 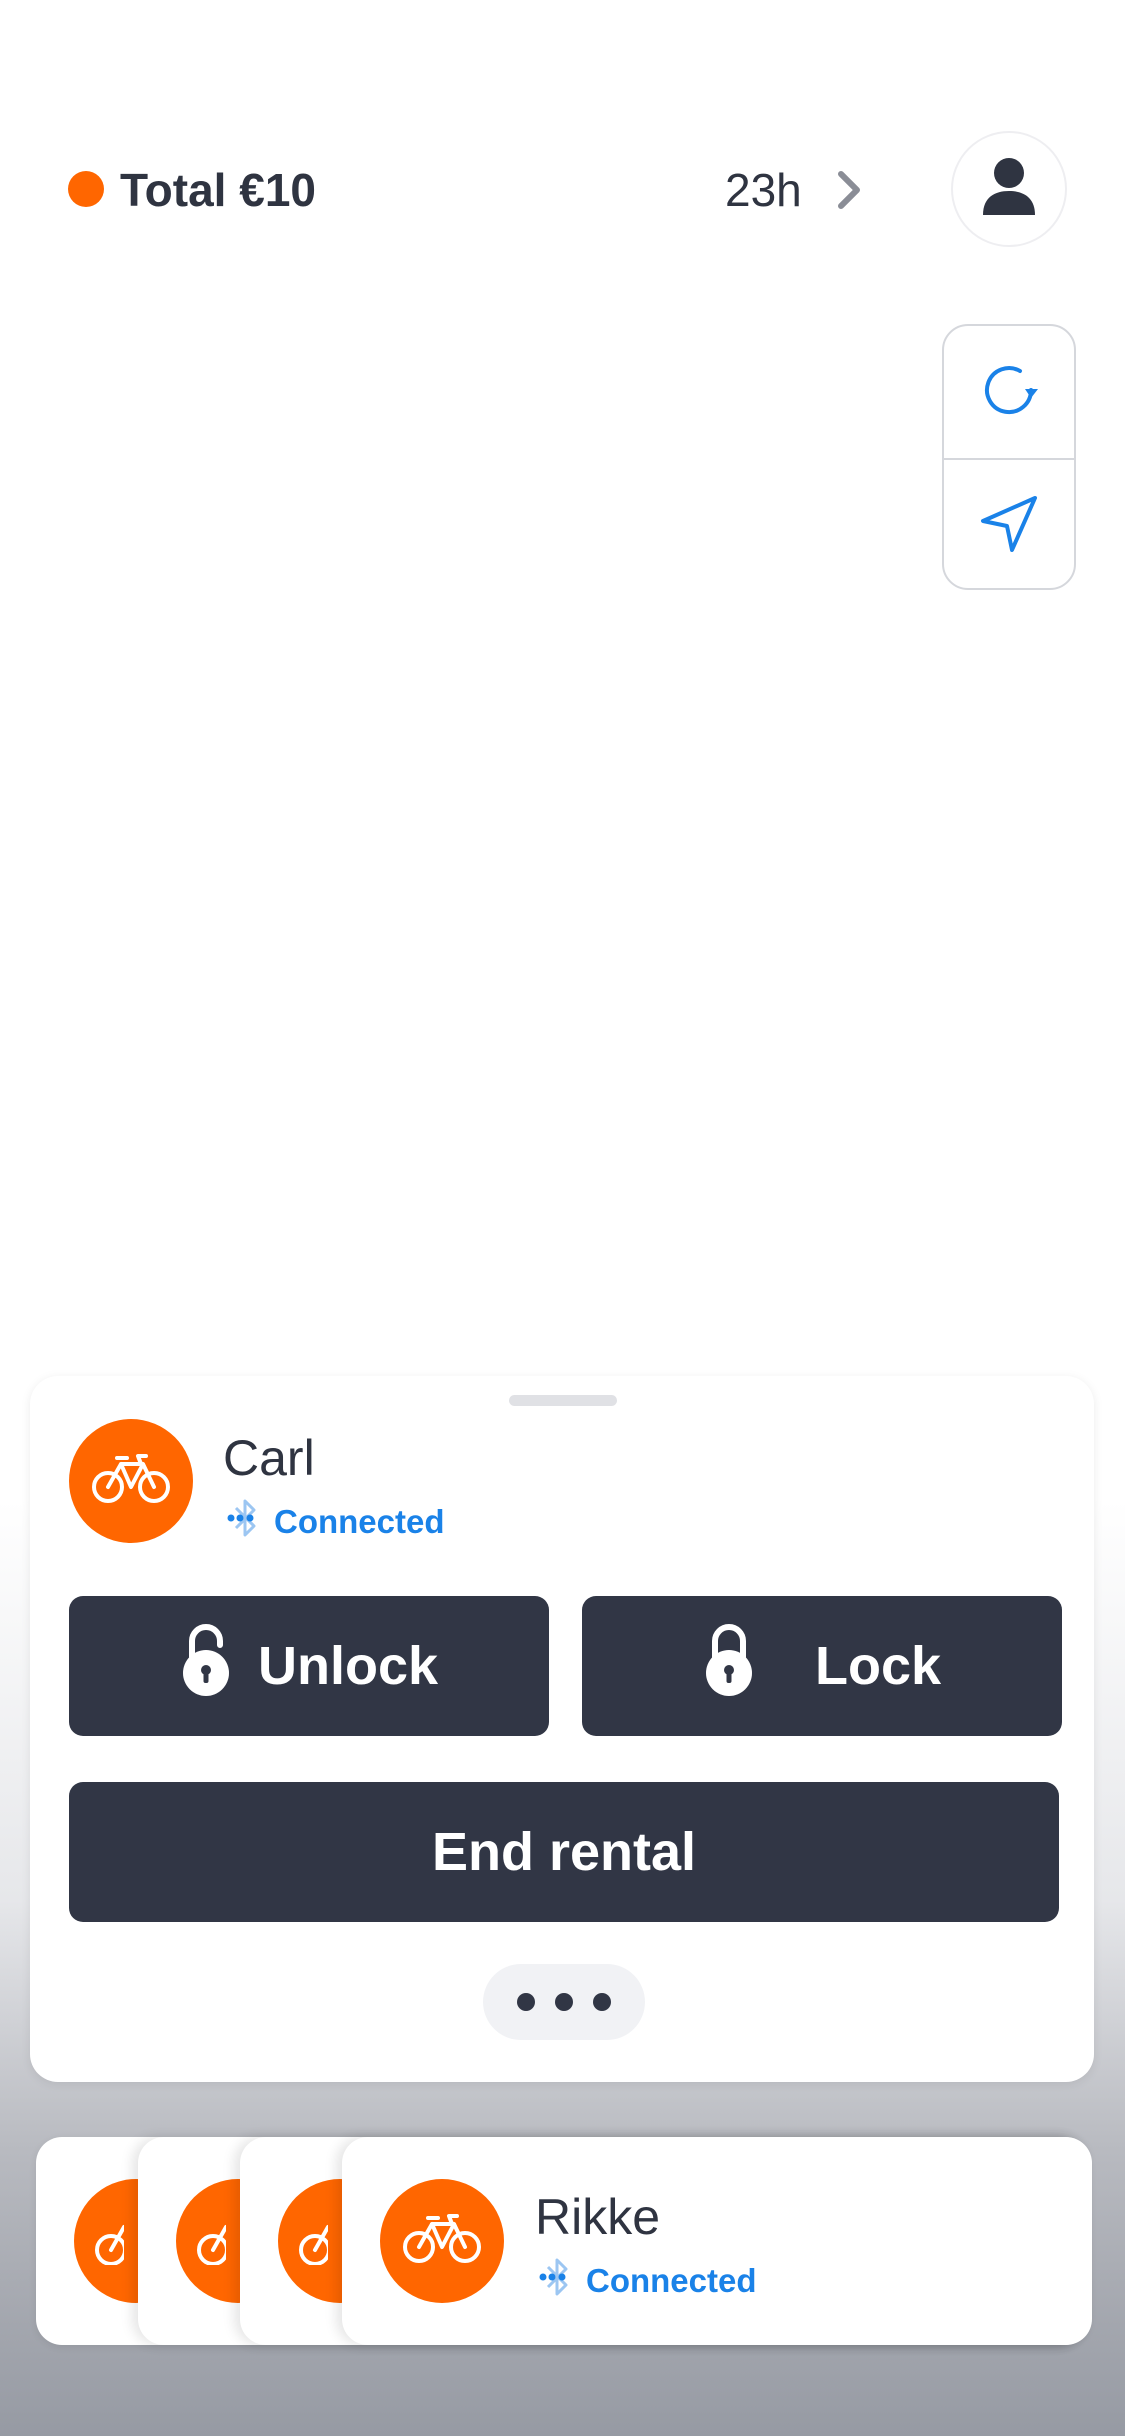 I want to click on status-dot, so click(x=86, y=189).